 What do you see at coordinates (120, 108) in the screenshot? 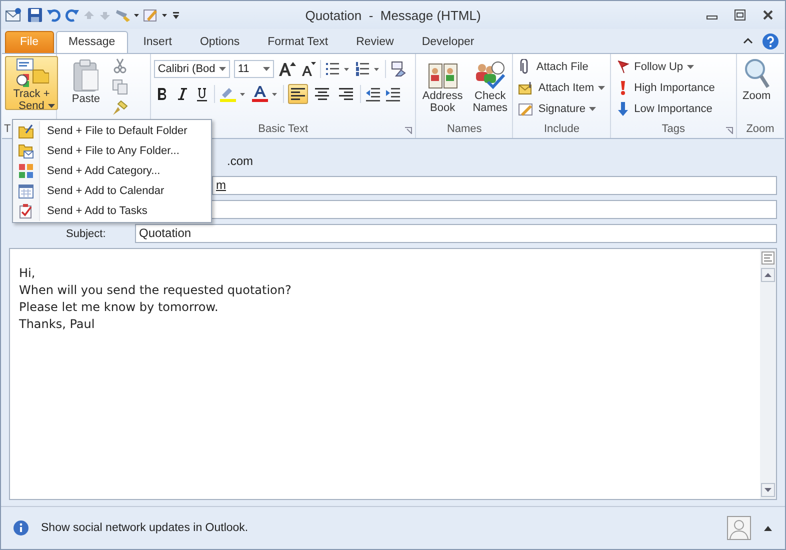
I see `format-painter-icon` at bounding box center [120, 108].